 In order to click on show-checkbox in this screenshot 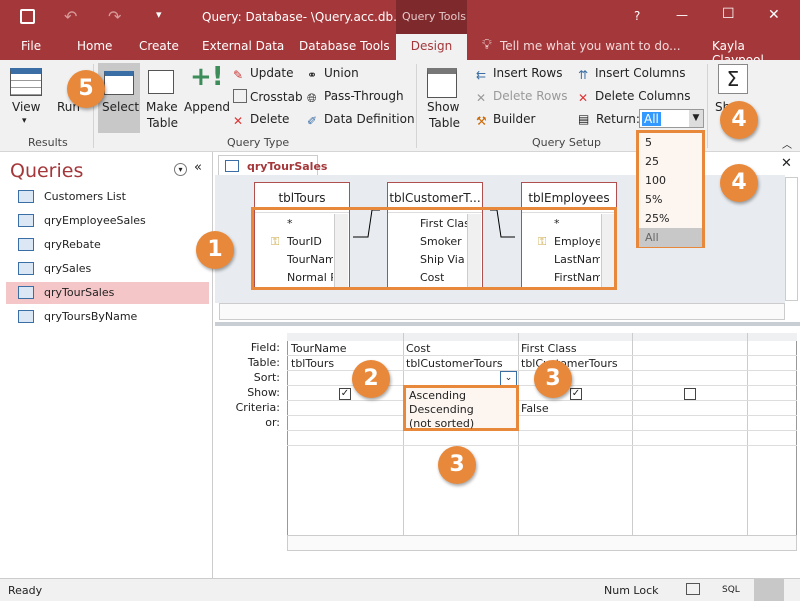, I will do `click(690, 394)`.